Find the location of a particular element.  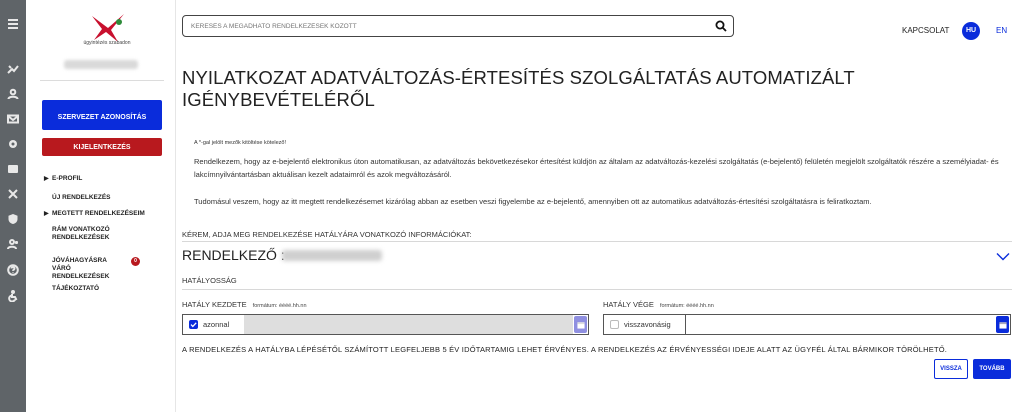

rendelkezo-name-redacted is located at coordinates (332, 255).